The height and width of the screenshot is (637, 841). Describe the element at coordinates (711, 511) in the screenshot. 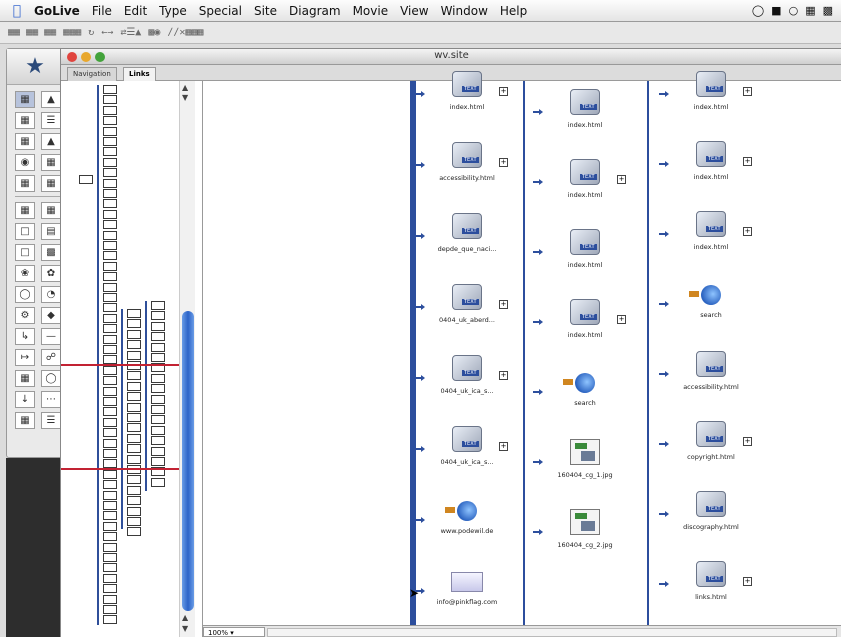

I see `link-node: discography.html` at that location.